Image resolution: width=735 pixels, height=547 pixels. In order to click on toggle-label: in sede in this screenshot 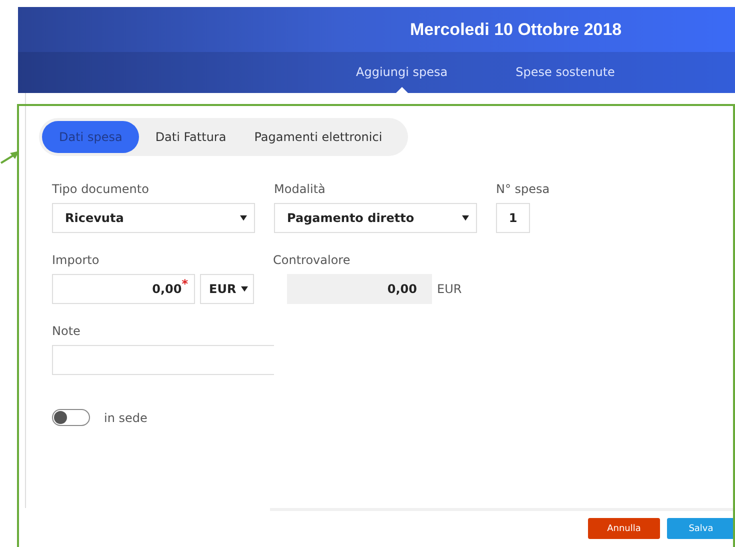, I will do `click(126, 417)`.